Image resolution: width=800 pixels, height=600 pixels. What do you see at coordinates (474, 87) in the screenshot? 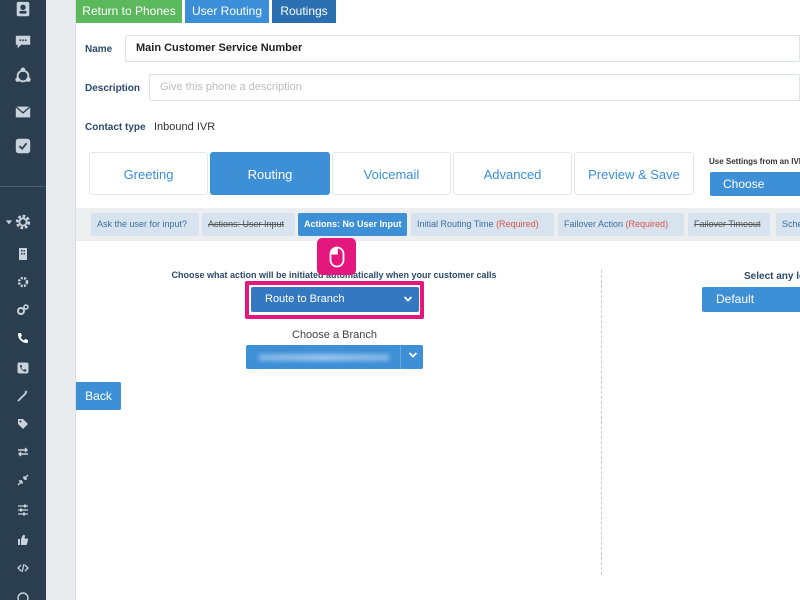
I see `description-input: Give this phone a description` at bounding box center [474, 87].